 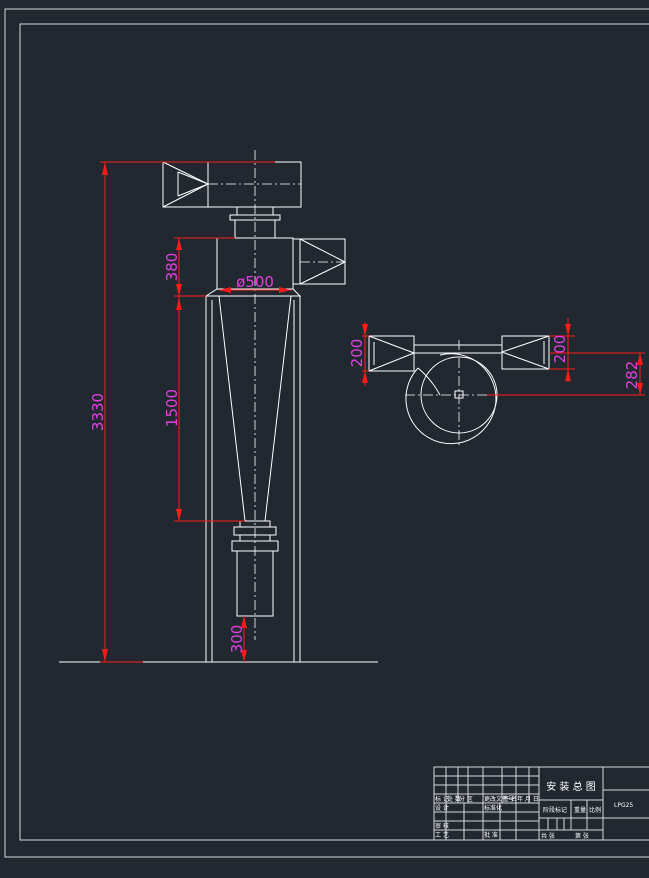 I want to click on dim-3330: 3330, so click(x=98, y=412).